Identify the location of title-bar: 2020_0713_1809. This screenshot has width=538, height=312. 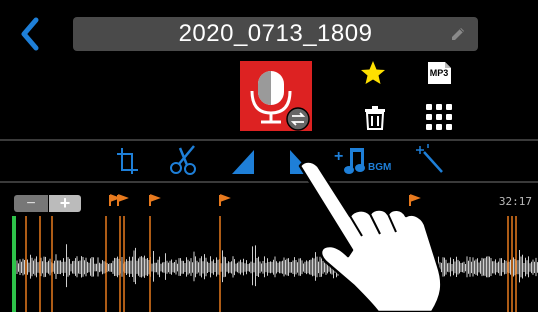
(275, 34).